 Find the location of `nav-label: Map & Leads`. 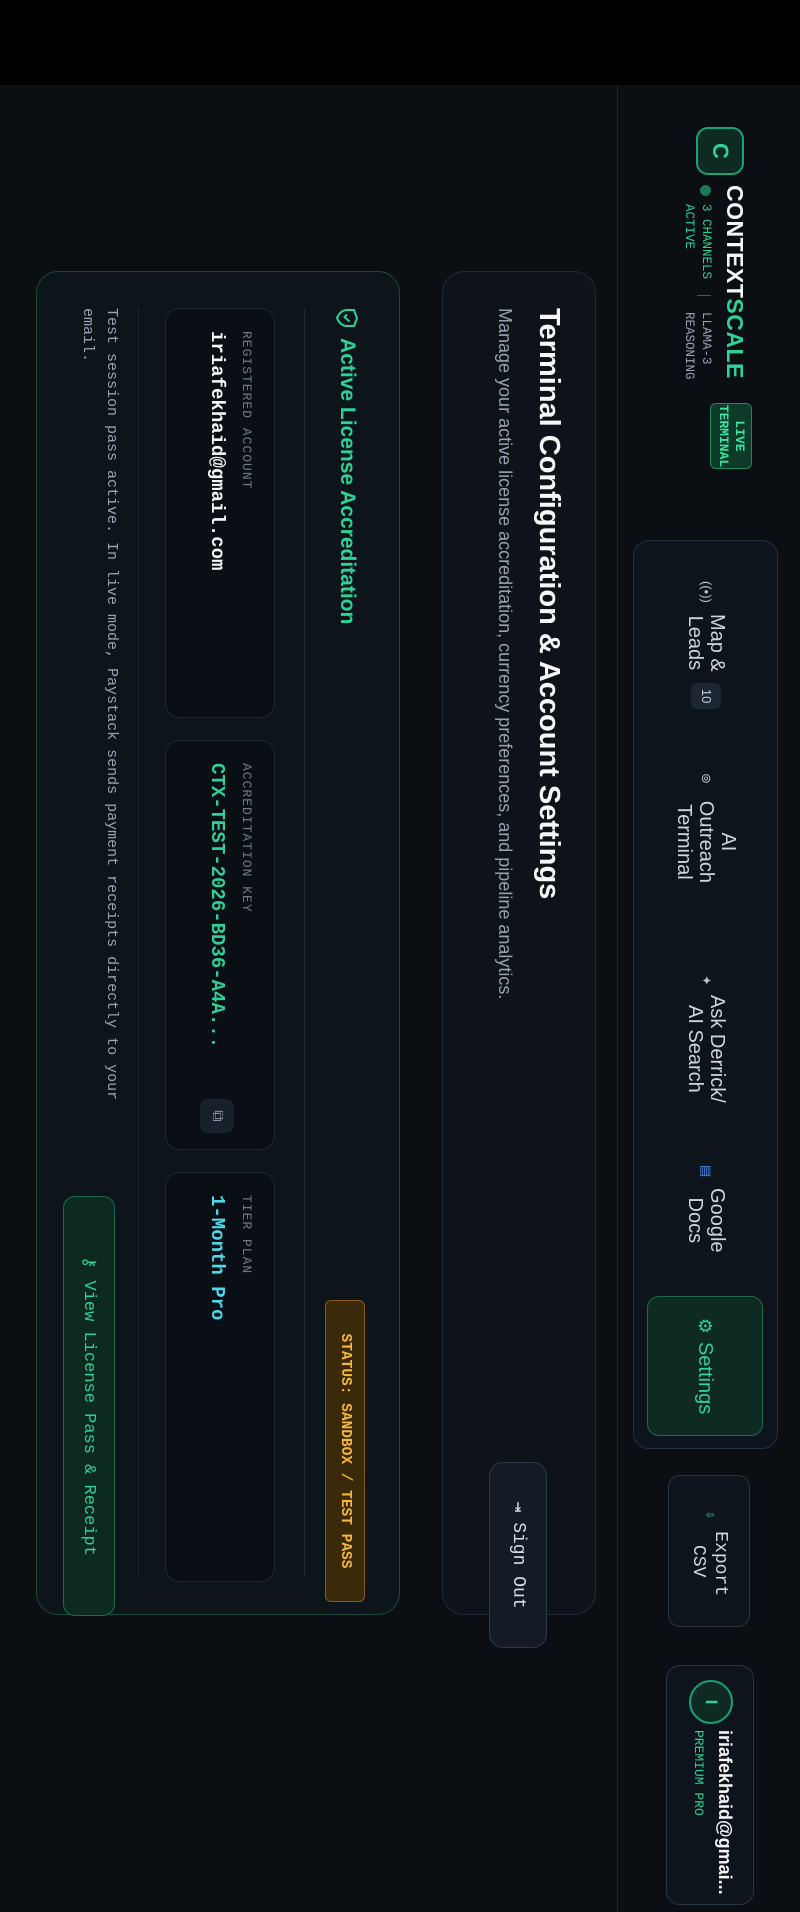

nav-label: Map & Leads is located at coordinates (706, 642).